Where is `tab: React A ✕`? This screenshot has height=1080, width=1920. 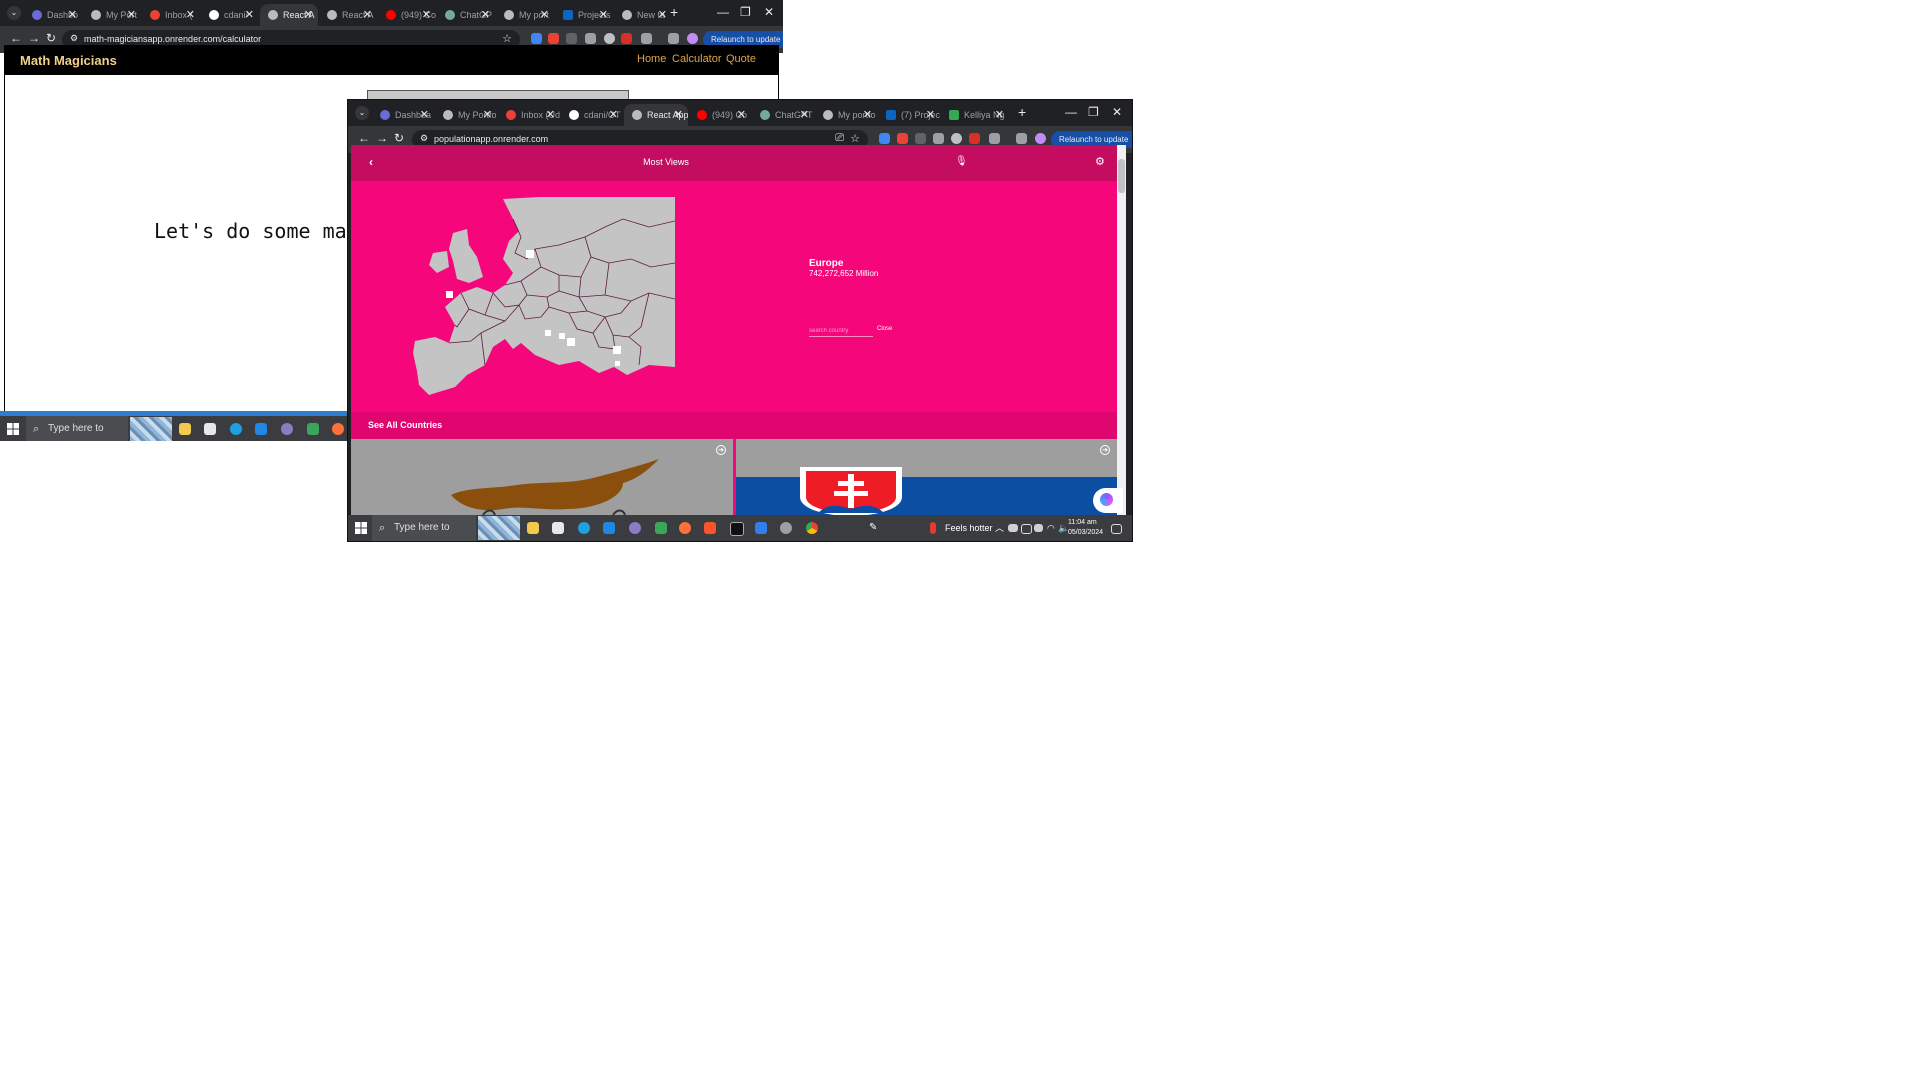 tab: React A ✕ is located at coordinates (348, 15).